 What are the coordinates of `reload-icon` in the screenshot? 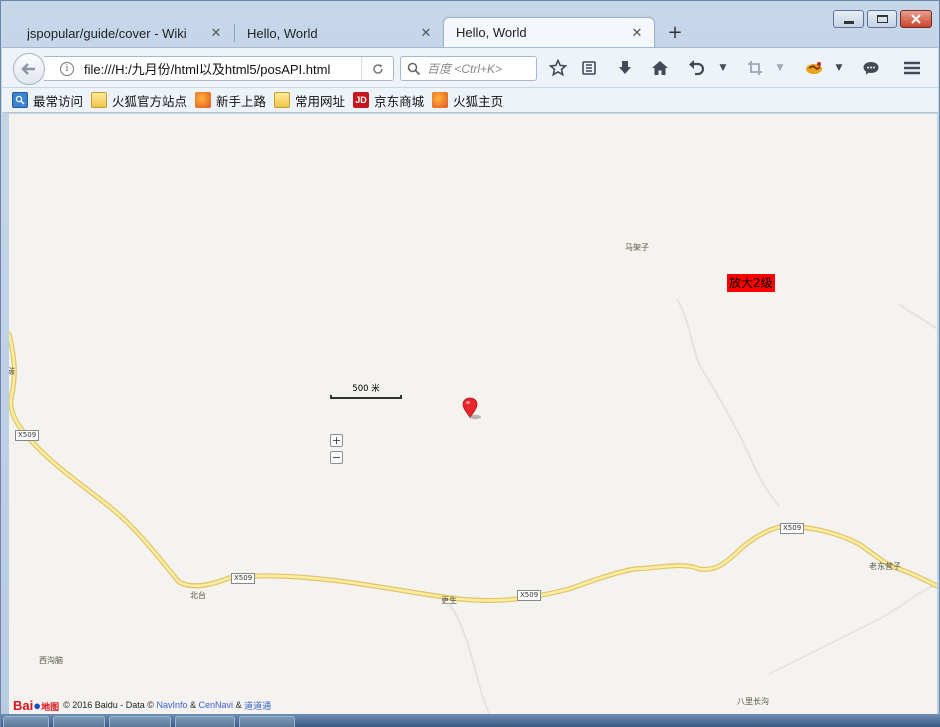 It's located at (377, 68).